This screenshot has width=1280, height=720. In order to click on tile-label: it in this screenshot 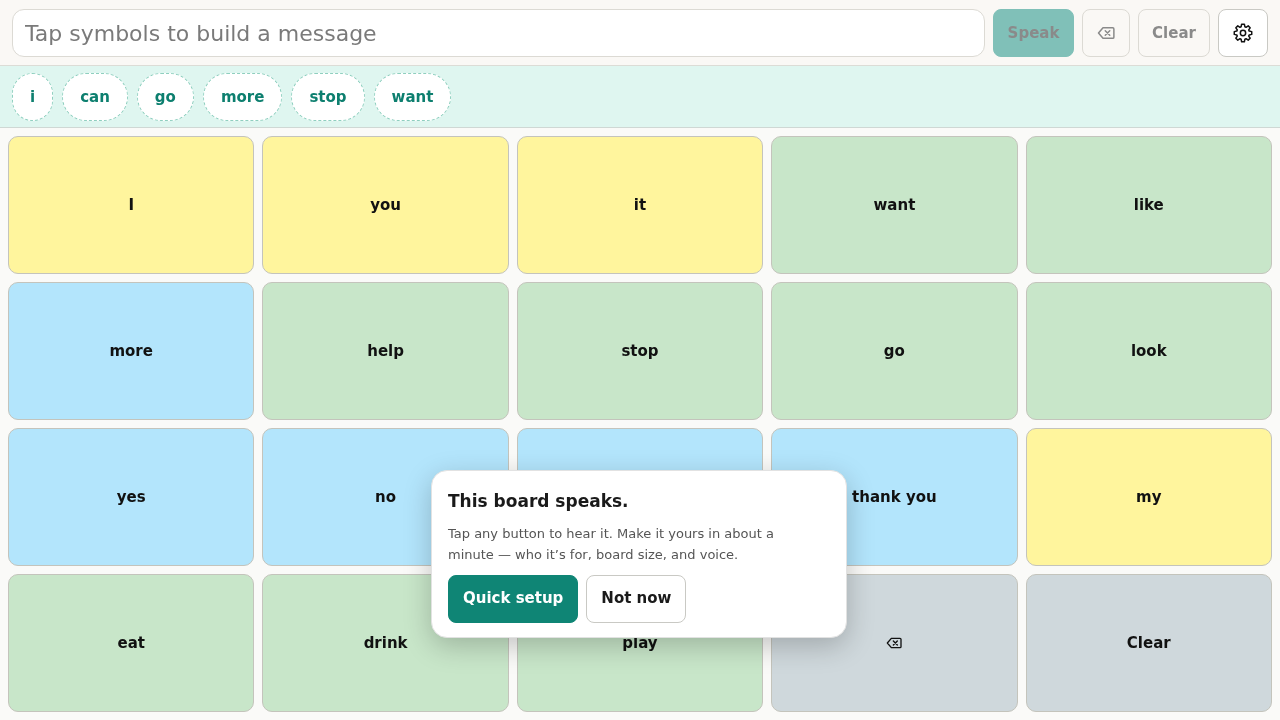, I will do `click(640, 205)`.